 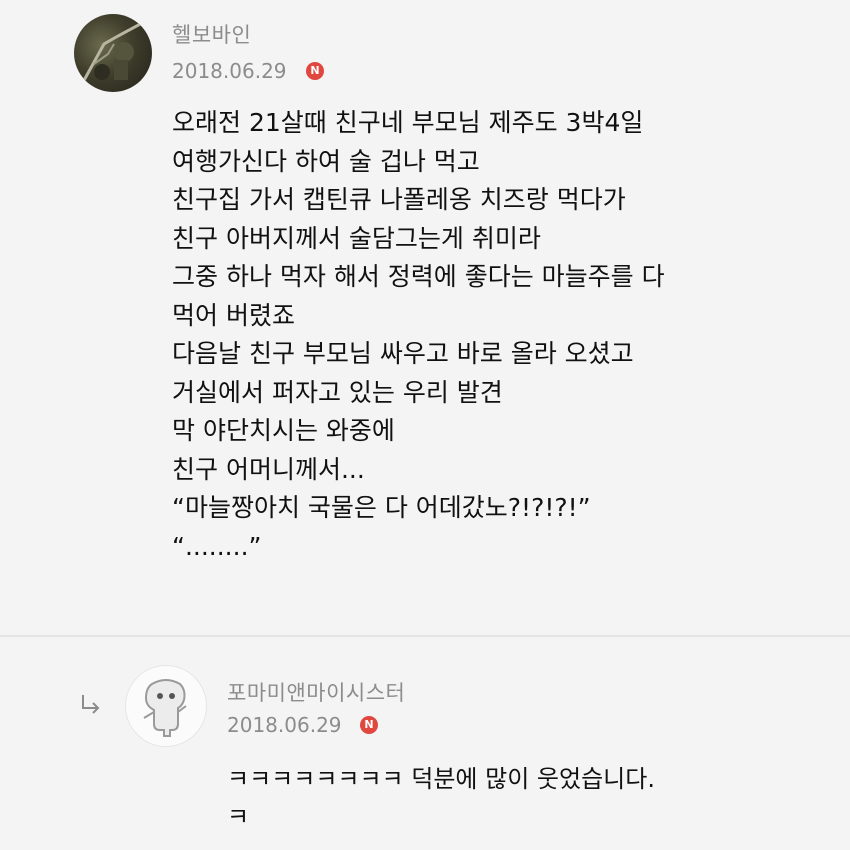 I want to click on reply-body: ㅋㅋㅋㅋㅋㅋㅋㅋ 덕분에 많이 웃었습니다. ㅋ, so click(x=527, y=798).